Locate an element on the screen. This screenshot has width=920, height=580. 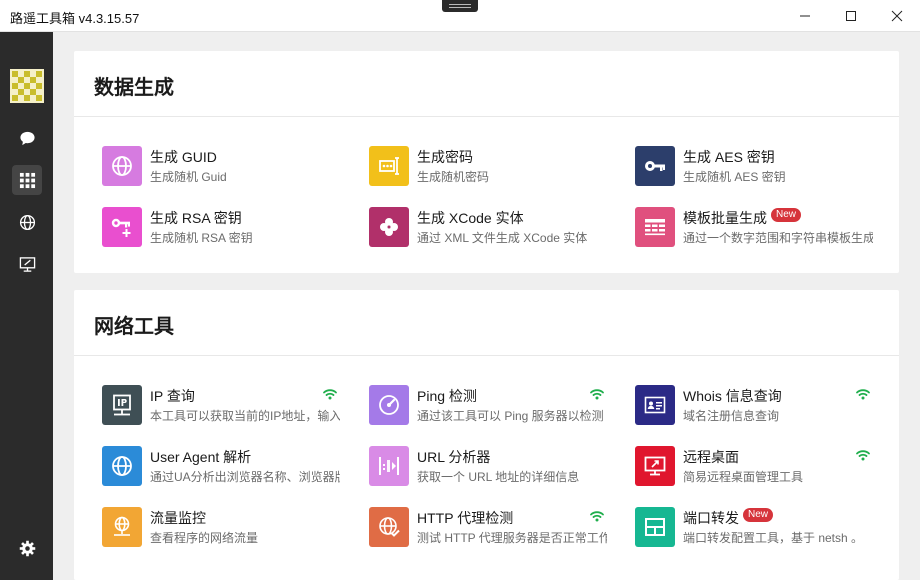
section-title: 网络工具 is located at coordinates (134, 327).